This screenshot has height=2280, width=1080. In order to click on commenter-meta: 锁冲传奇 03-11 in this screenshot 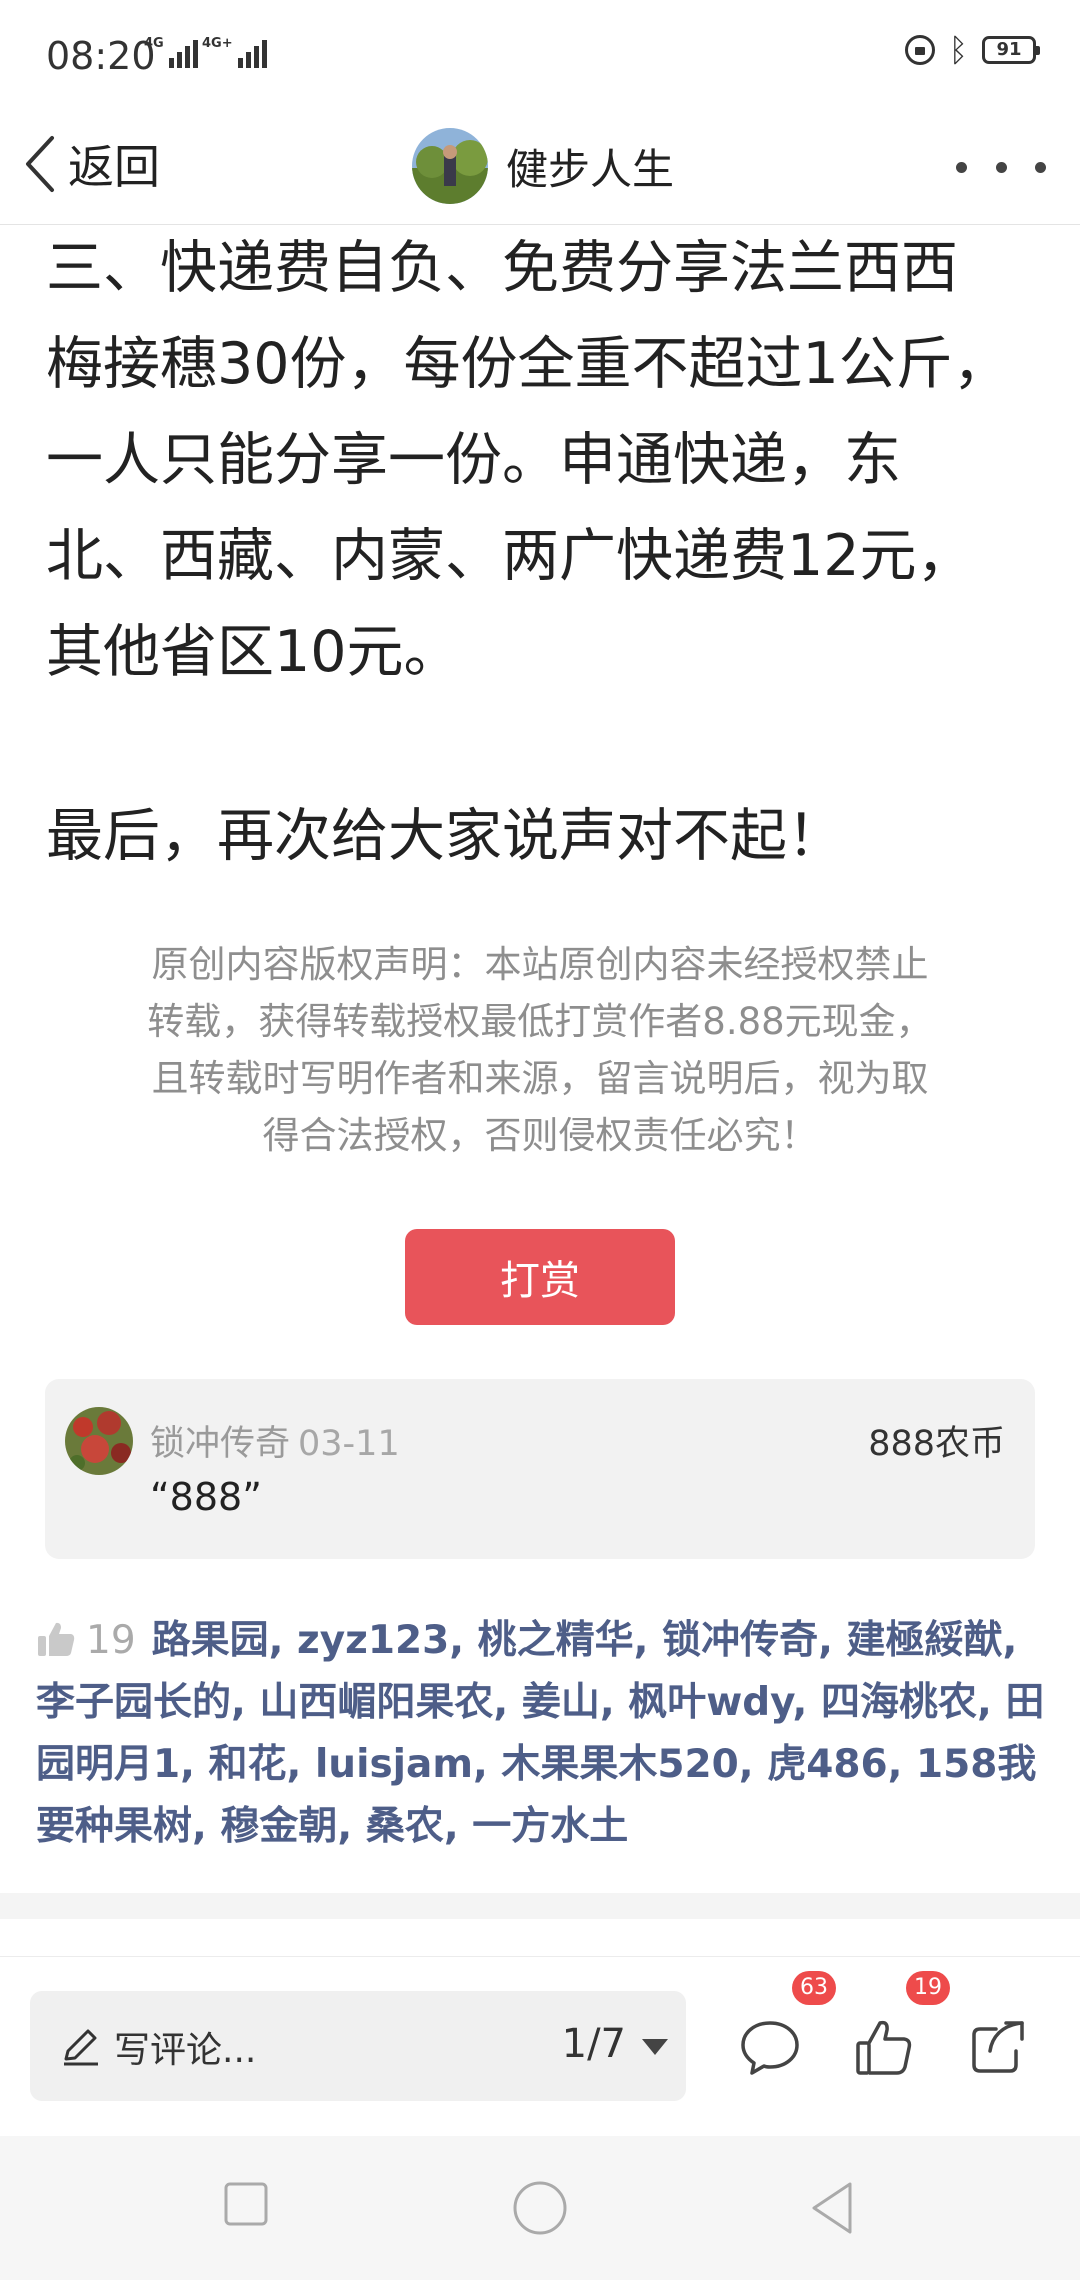, I will do `click(275, 1440)`.